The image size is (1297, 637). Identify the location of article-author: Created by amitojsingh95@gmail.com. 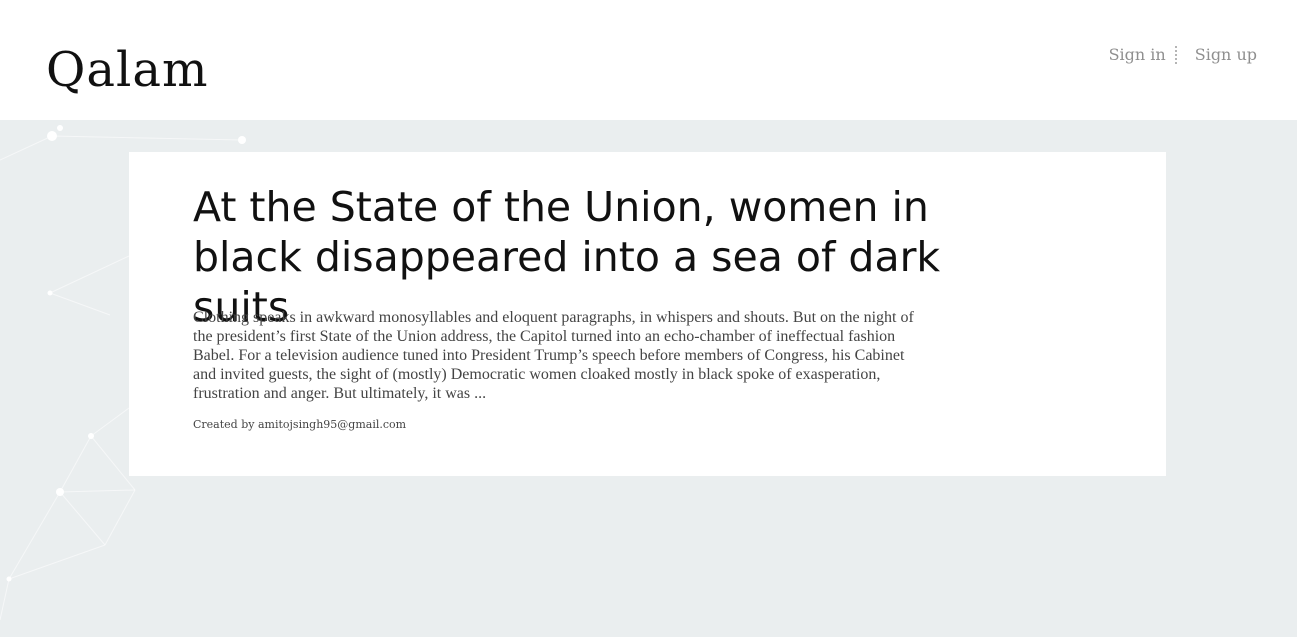
(300, 424).